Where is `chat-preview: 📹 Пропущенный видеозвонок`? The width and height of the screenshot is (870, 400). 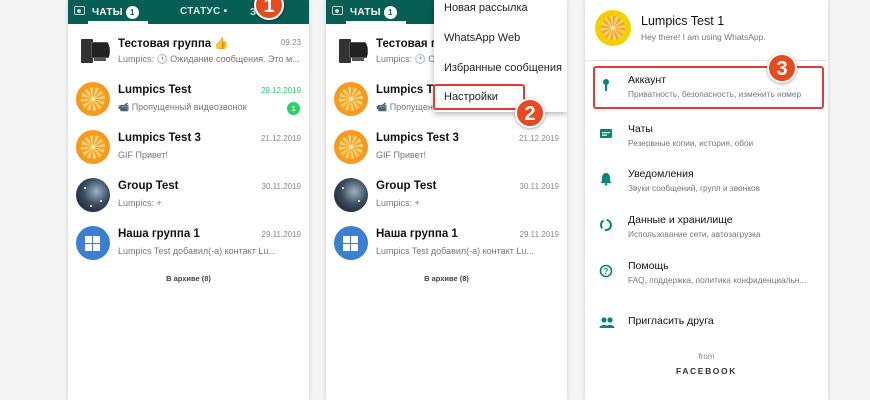
chat-preview: 📹 Пропущенный видеозвонок is located at coordinates (182, 107).